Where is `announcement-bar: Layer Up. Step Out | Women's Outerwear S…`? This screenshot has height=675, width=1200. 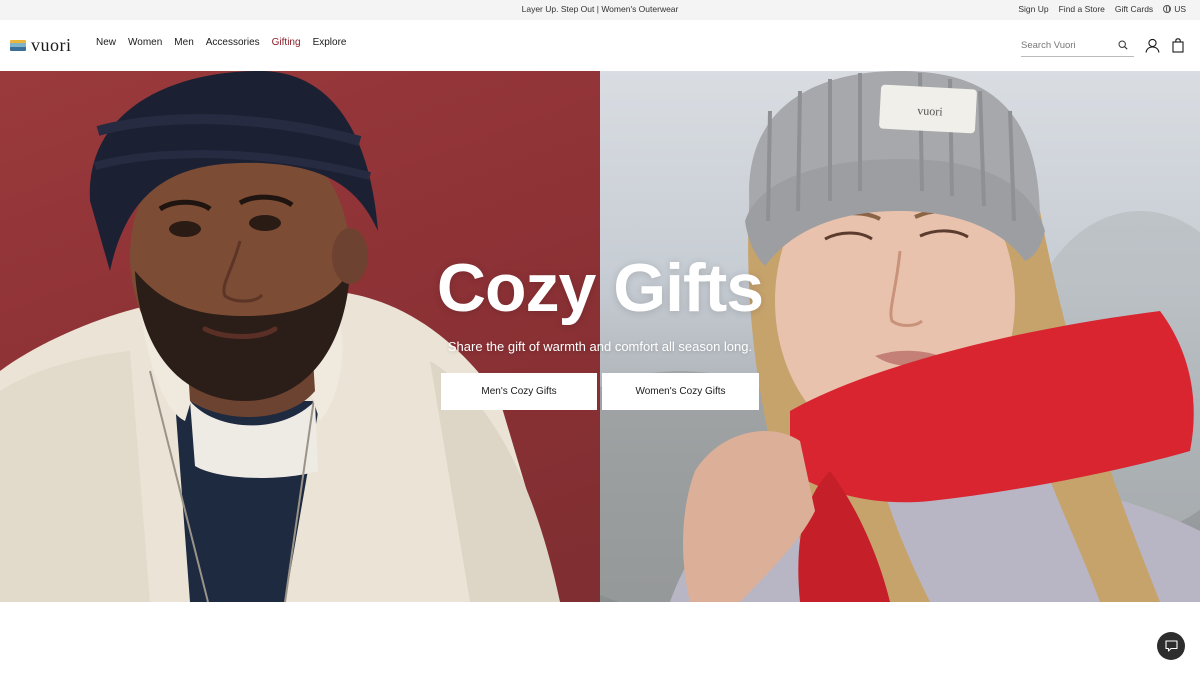 announcement-bar: Layer Up. Step Out | Women's Outerwear S… is located at coordinates (600, 10).